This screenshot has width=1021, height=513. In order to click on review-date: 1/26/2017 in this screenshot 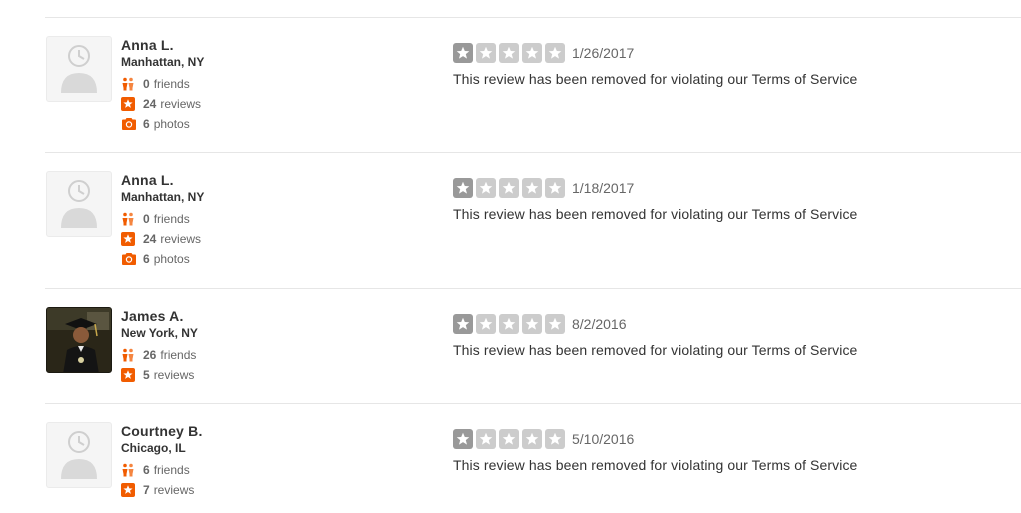, I will do `click(603, 53)`.